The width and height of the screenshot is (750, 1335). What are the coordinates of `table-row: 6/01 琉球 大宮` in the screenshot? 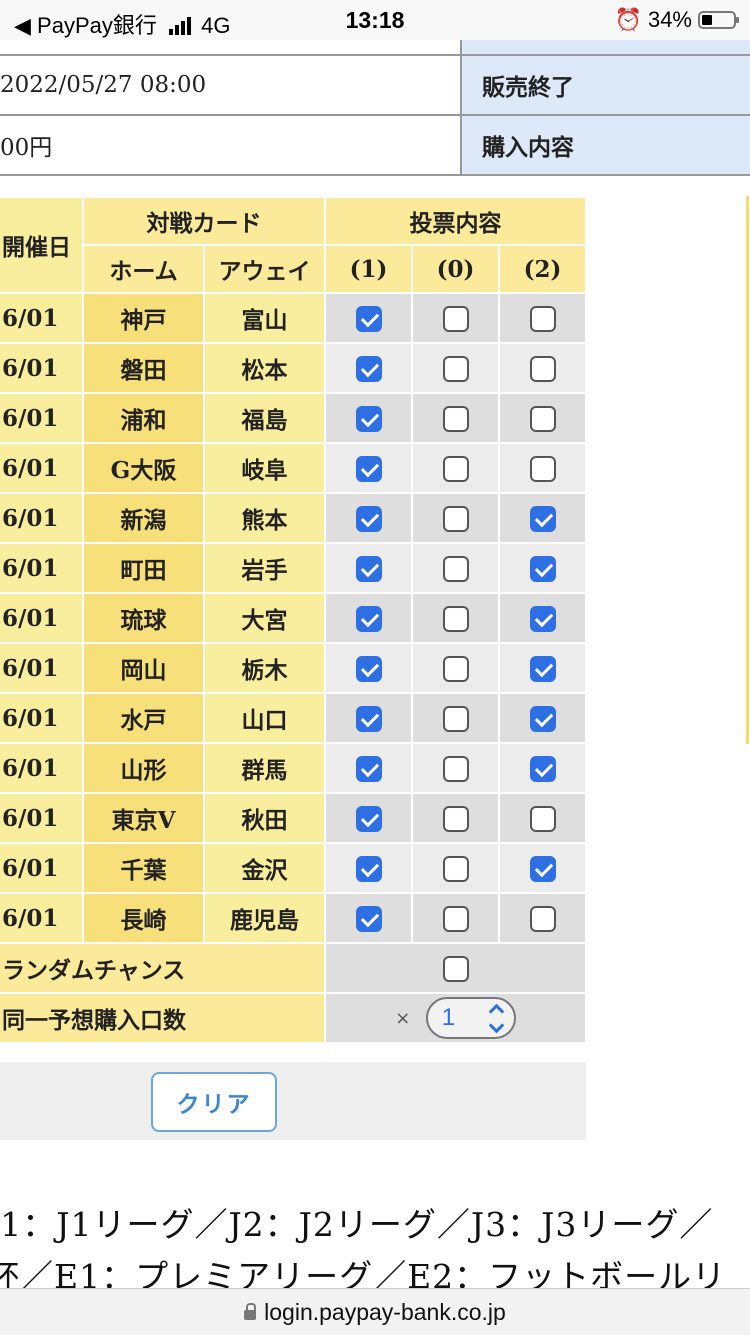 It's located at (292, 618).